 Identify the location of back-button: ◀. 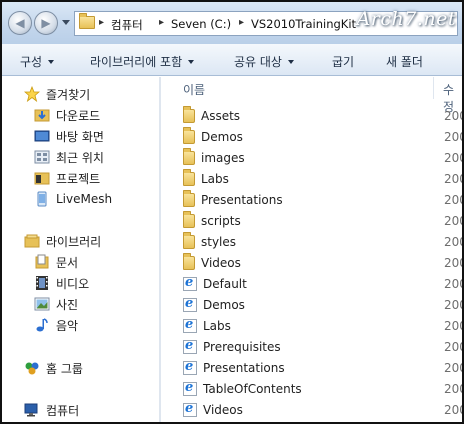
(20, 23).